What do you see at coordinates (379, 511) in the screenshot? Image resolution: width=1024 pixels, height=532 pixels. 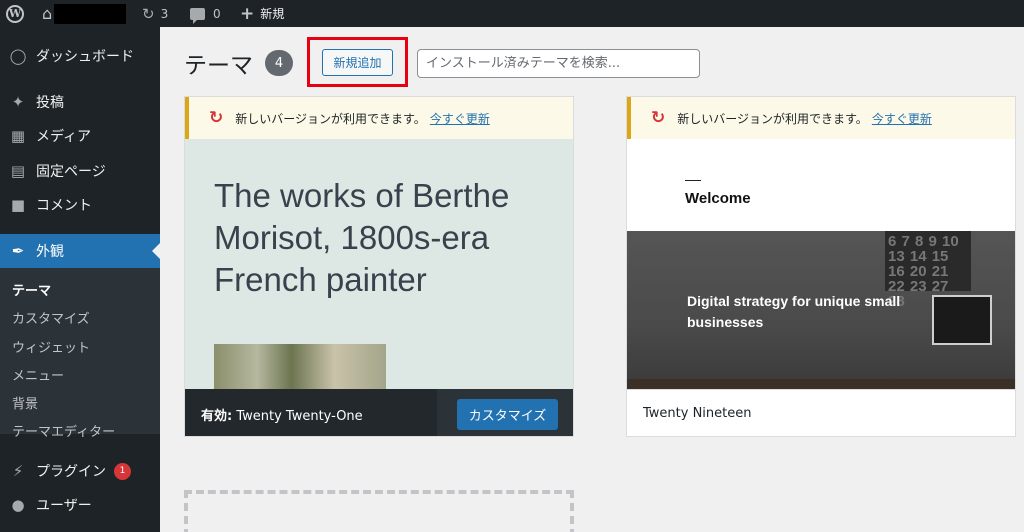 I see `add-new-theme-card` at bounding box center [379, 511].